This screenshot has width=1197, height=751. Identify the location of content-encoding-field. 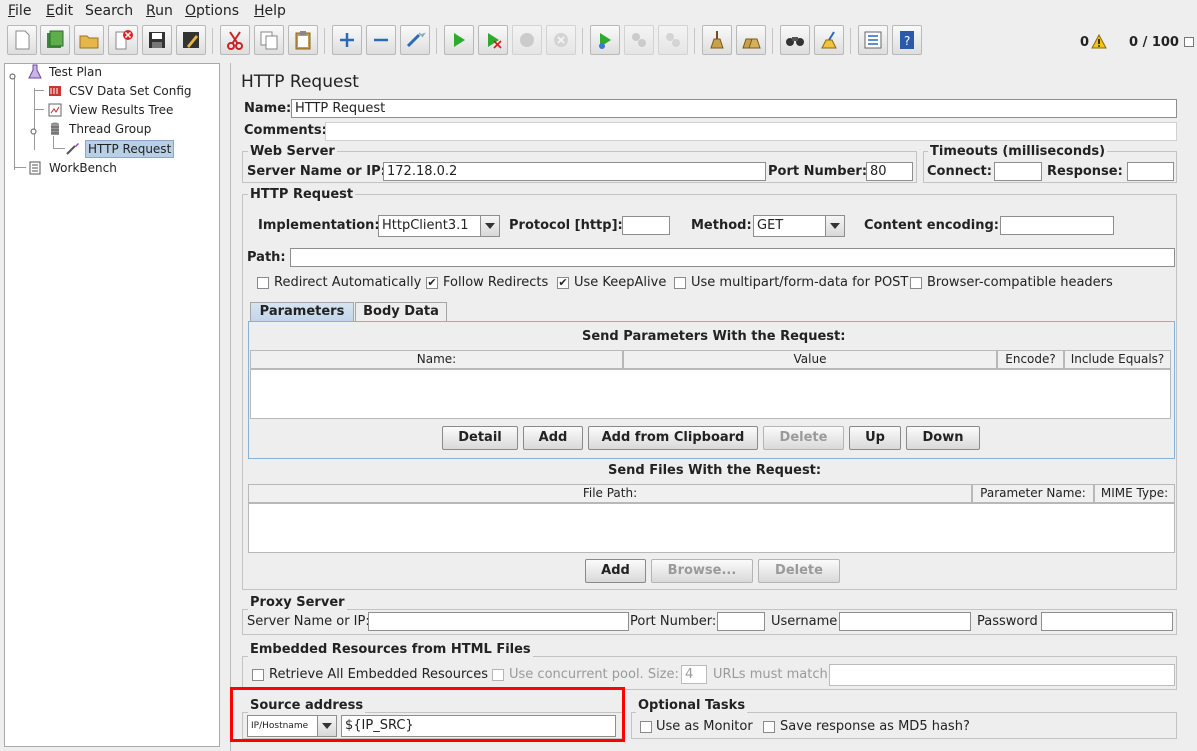
(1057, 225).